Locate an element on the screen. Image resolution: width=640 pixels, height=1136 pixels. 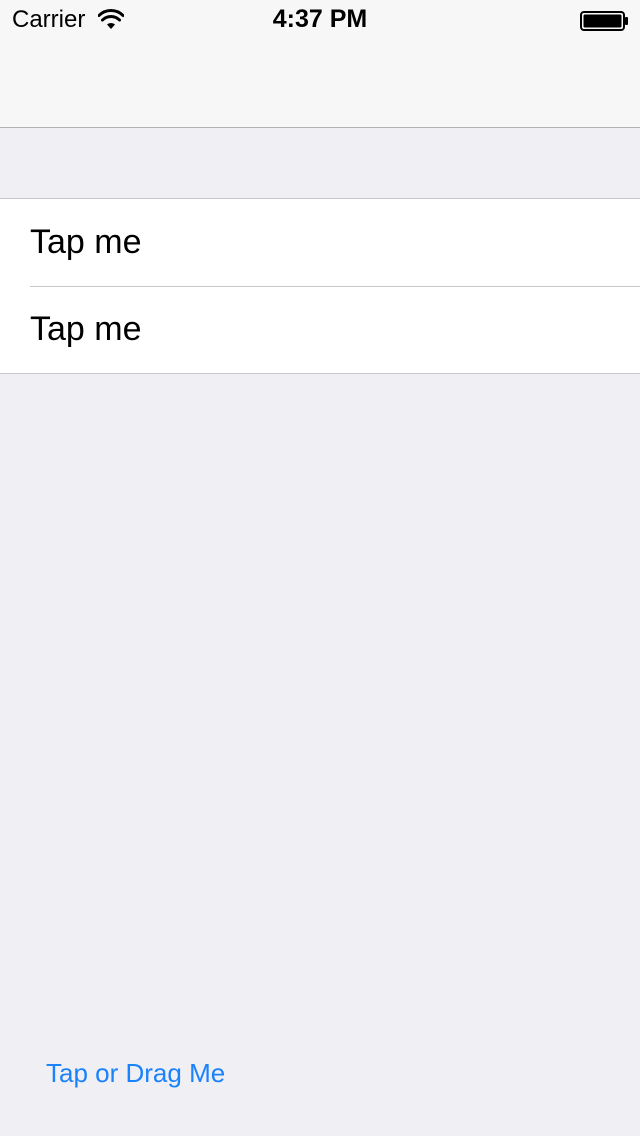
tap-or-drag-button: Tap or Drag Me is located at coordinates (135, 1073).